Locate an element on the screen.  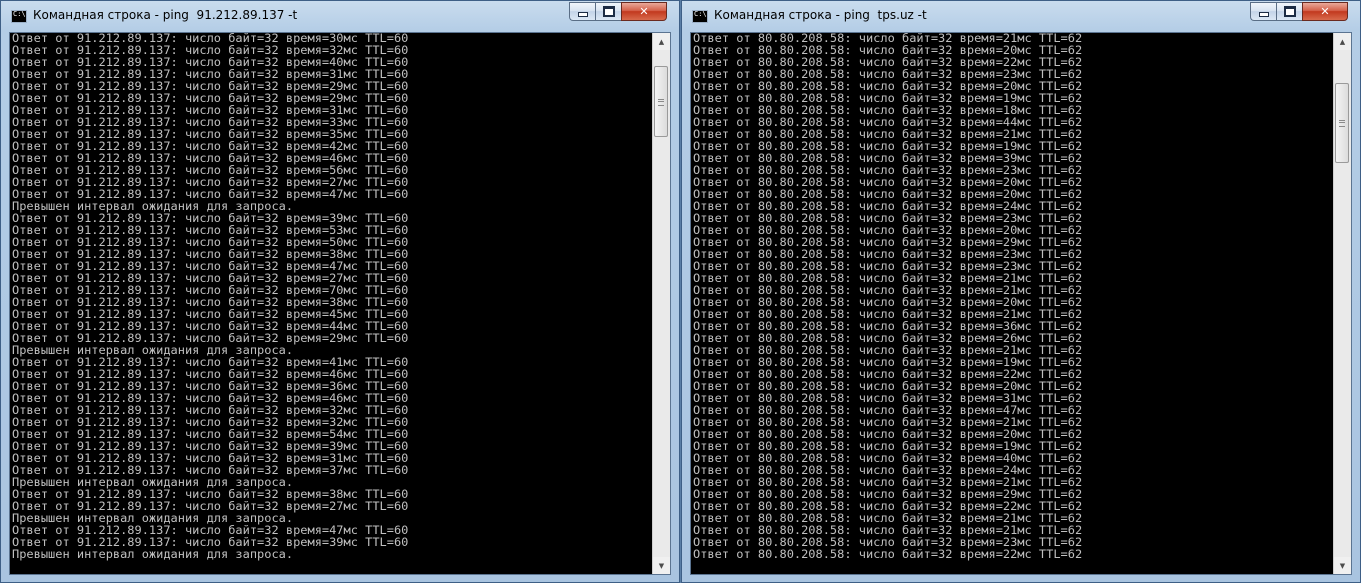
window-title: Командная строка - ping 91.212.89.137 -t is located at coordinates (165, 15).